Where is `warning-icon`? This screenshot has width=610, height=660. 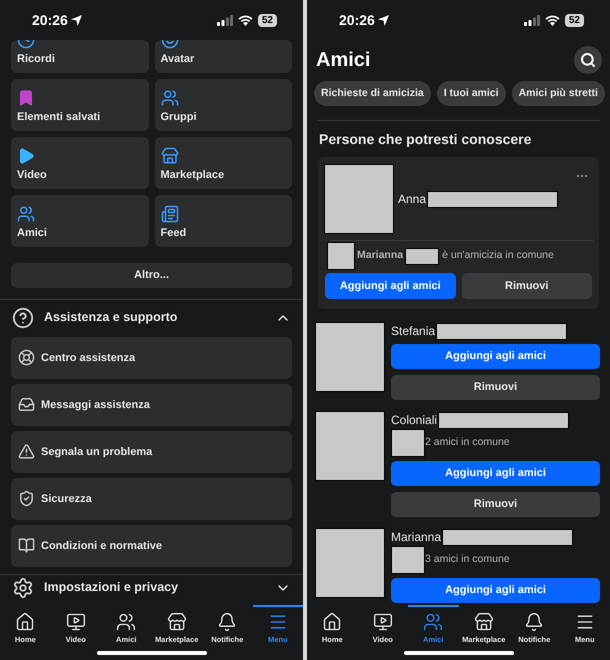
warning-icon is located at coordinates (26, 451).